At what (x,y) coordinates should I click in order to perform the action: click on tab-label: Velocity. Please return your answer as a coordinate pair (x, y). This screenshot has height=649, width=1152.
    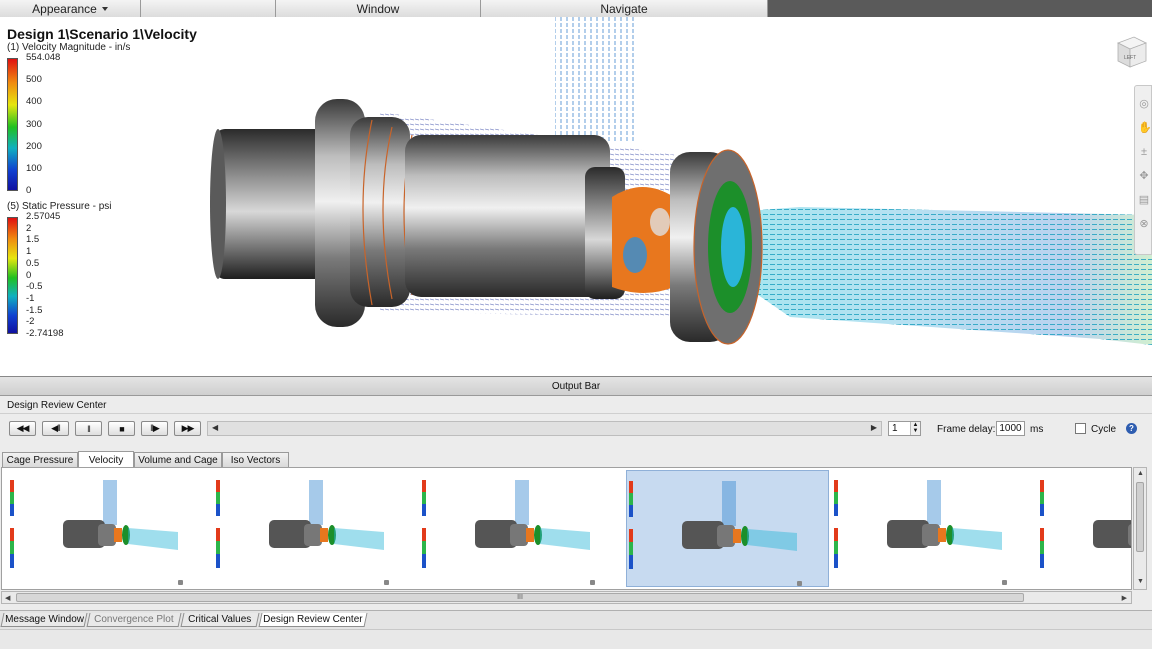
    Looking at the image, I should click on (106, 460).